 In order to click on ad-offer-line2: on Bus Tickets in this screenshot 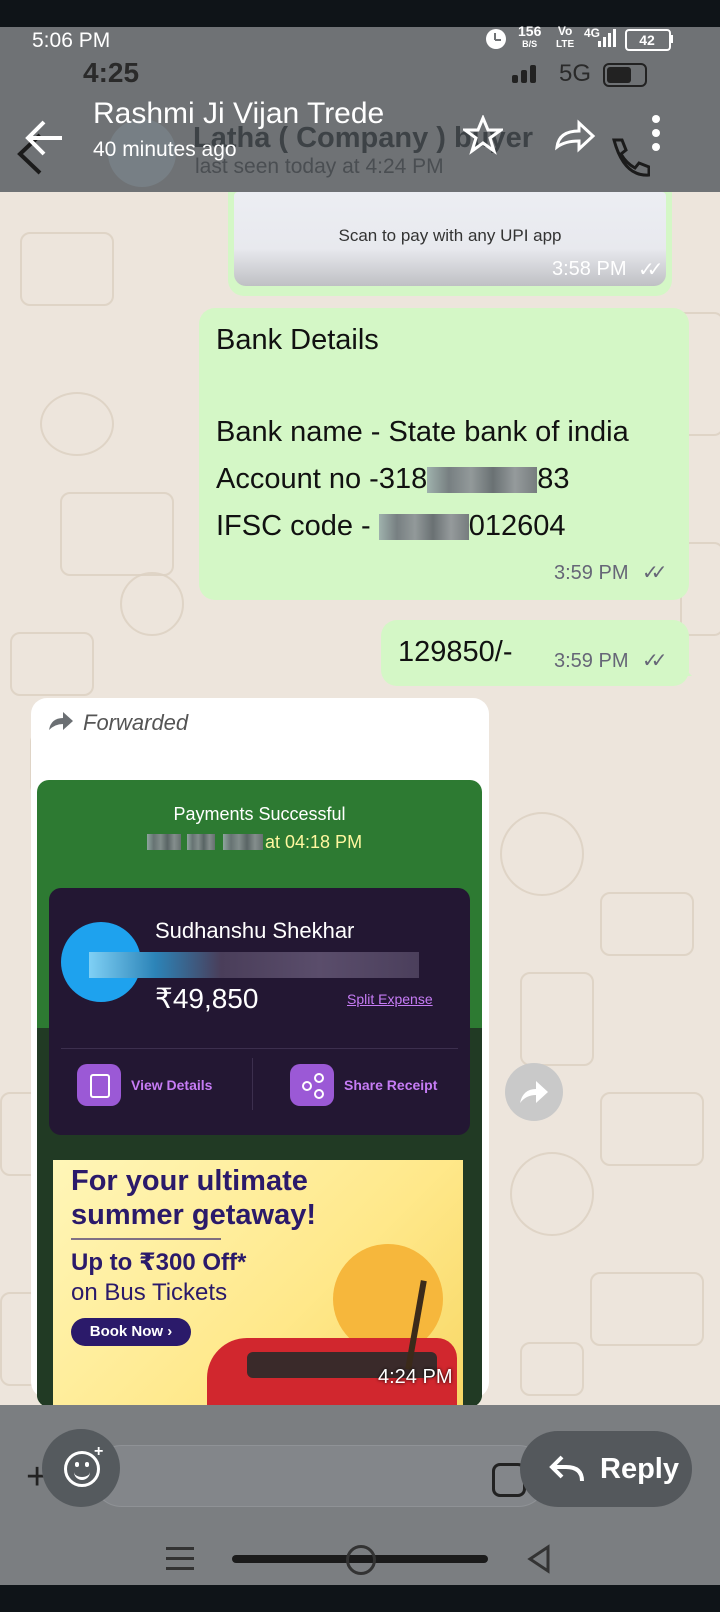, I will do `click(149, 1292)`.